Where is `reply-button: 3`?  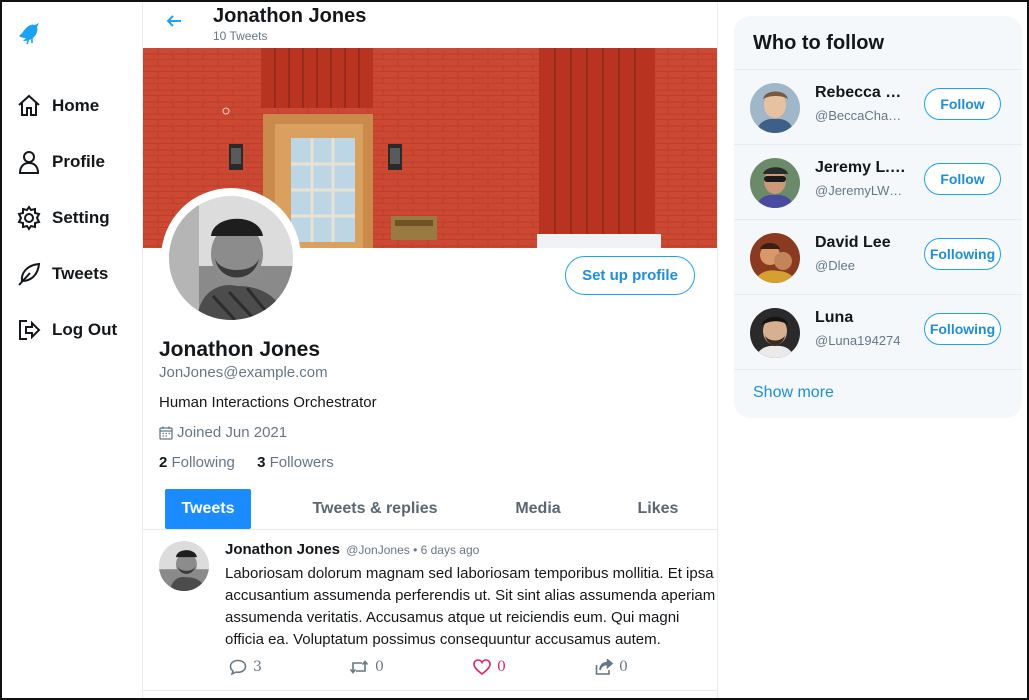
reply-button: 3 is located at coordinates (245, 667).